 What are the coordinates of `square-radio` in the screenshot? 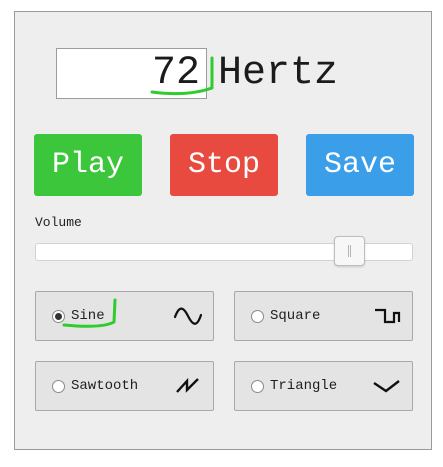 It's located at (257, 316).